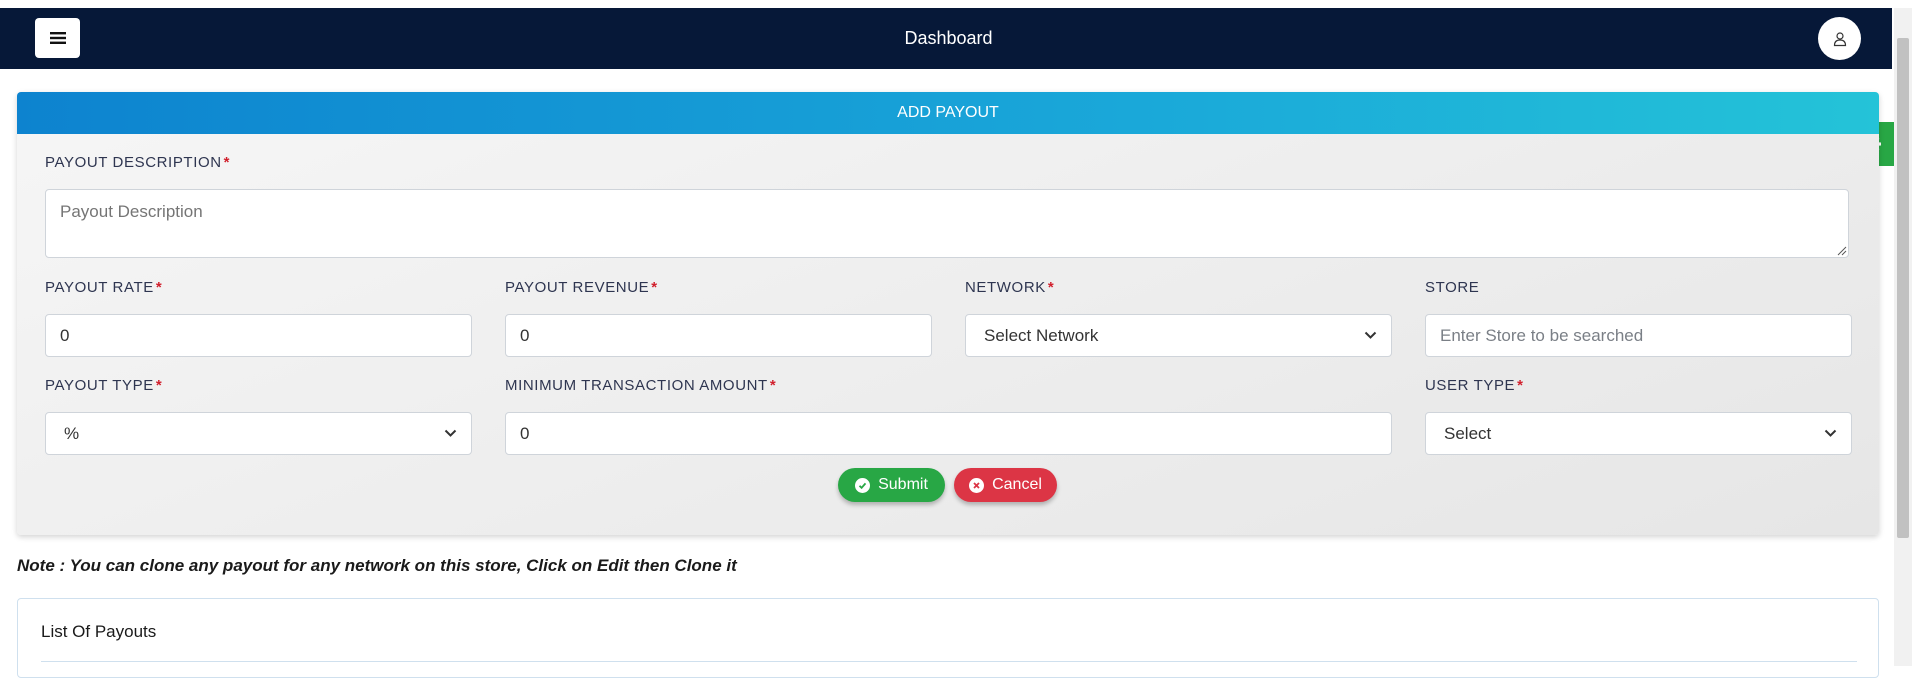 Image resolution: width=1912 pixels, height=678 pixels. I want to click on payout-list-card: List Of Payouts, so click(948, 638).